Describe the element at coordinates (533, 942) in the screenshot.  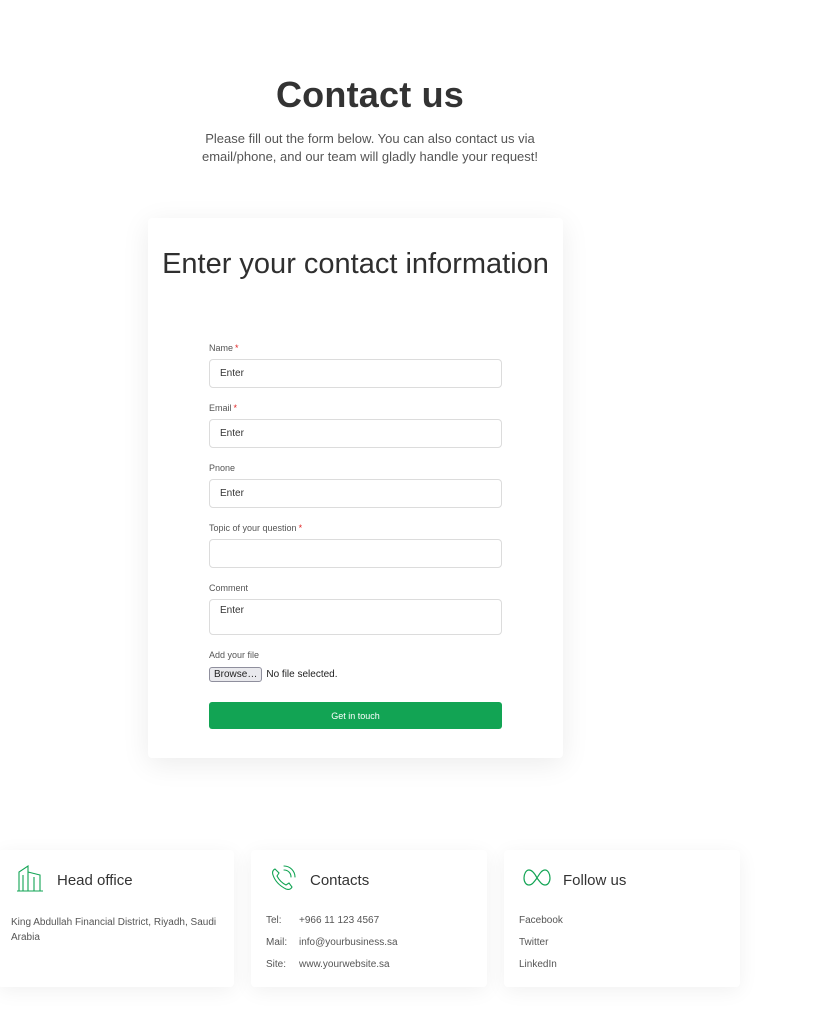
I see `twitter-link: Twitter` at that location.